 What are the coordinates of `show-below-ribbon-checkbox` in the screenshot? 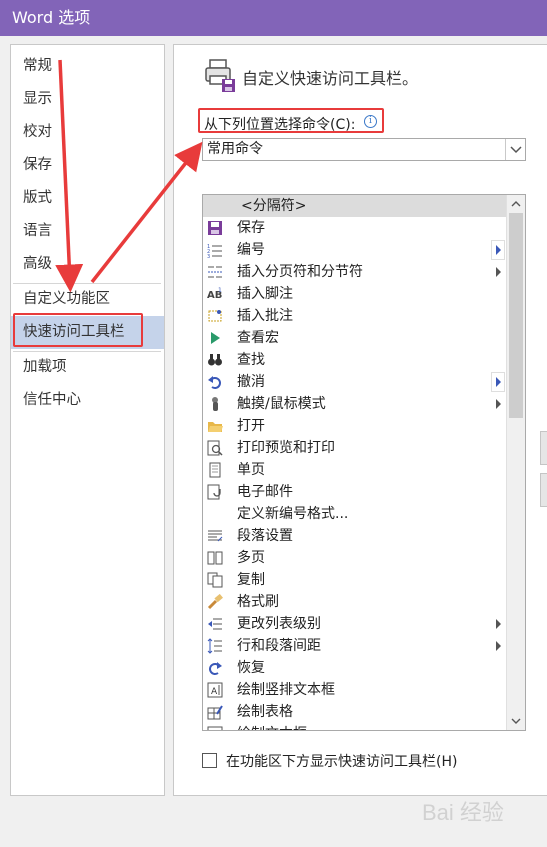 It's located at (209, 760).